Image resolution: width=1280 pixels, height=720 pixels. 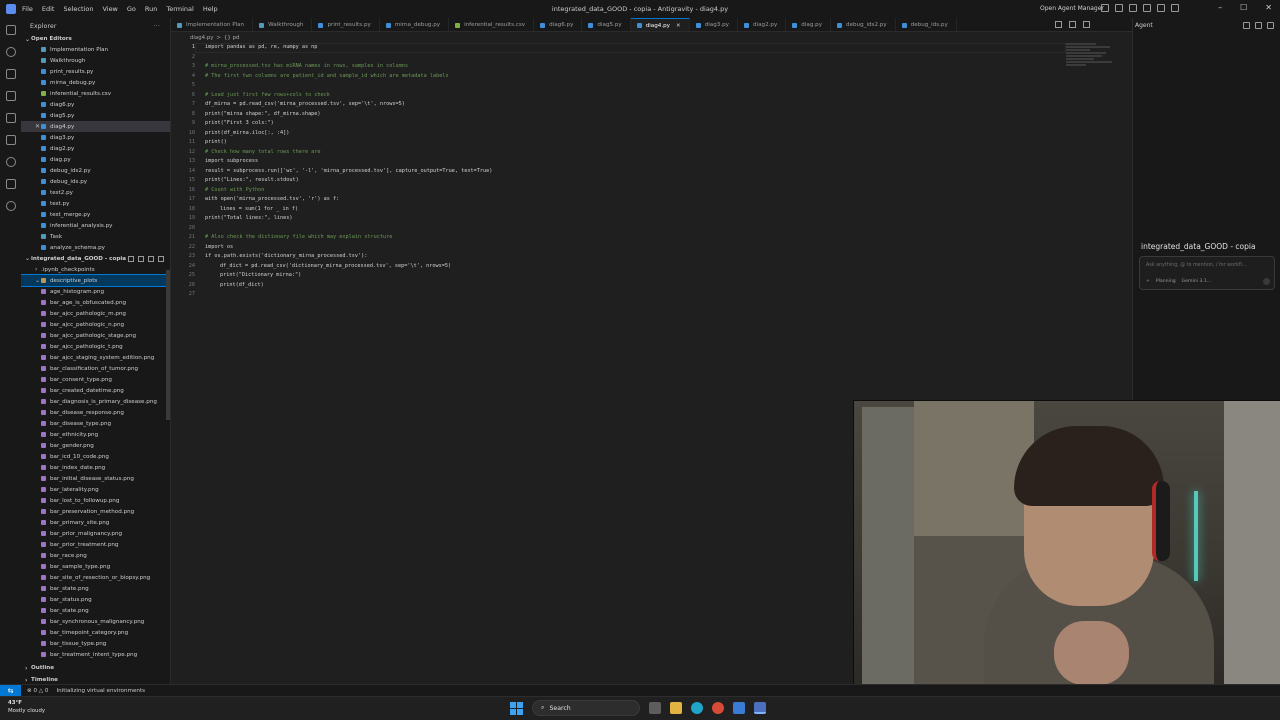 What do you see at coordinates (95, 489) in the screenshot?
I see `plot-file-item: bar_laterality.png` at bounding box center [95, 489].